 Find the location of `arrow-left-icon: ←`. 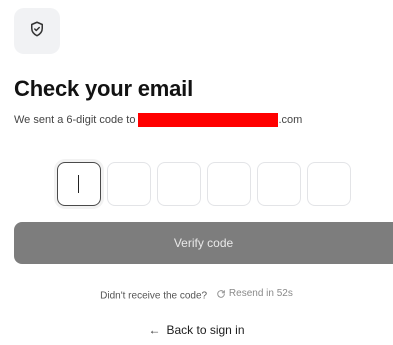

arrow-left-icon: ← is located at coordinates (154, 330).